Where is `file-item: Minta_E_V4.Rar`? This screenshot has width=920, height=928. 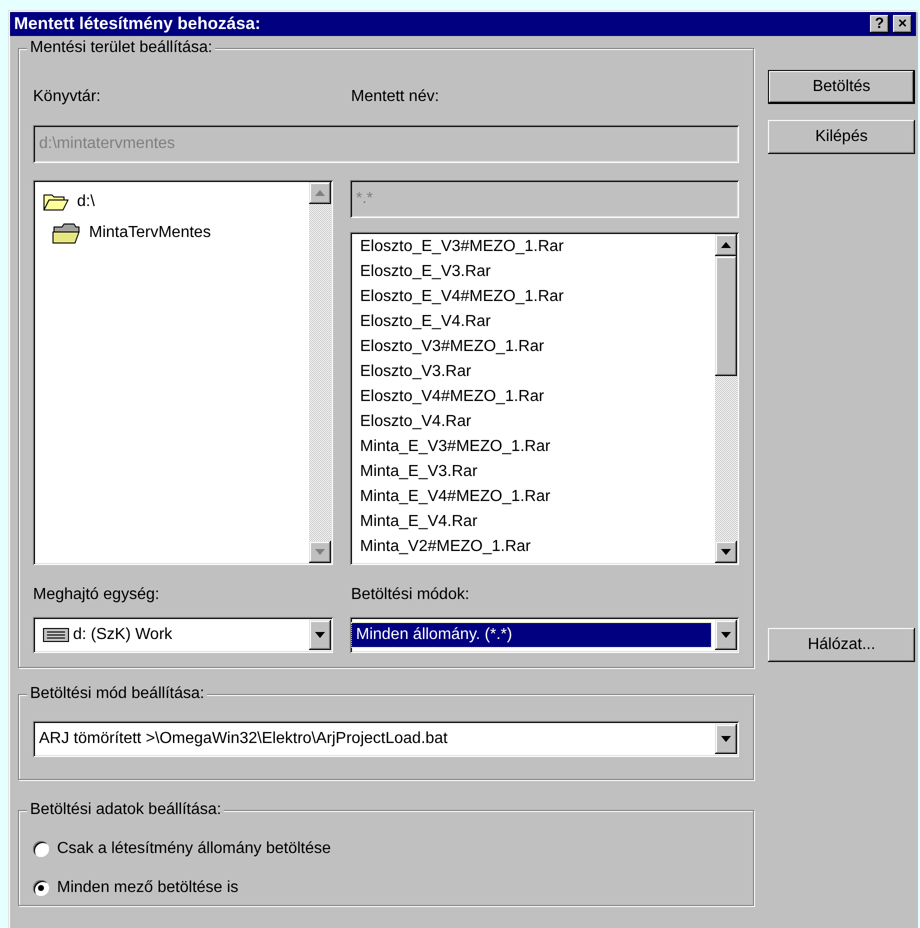 file-item: Minta_E_V4.Rar is located at coordinates (537, 521).